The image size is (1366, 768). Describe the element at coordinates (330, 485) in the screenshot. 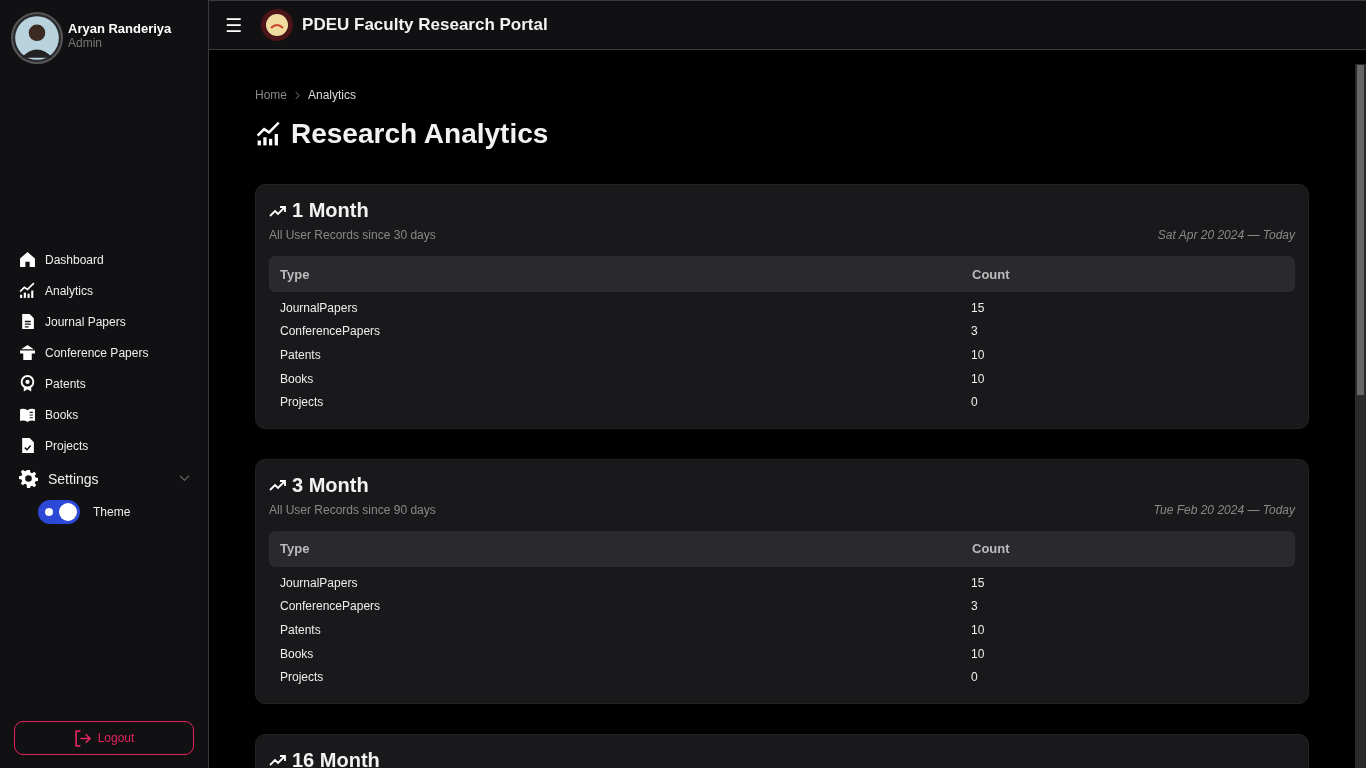

I see `card-title: 3 Month` at that location.